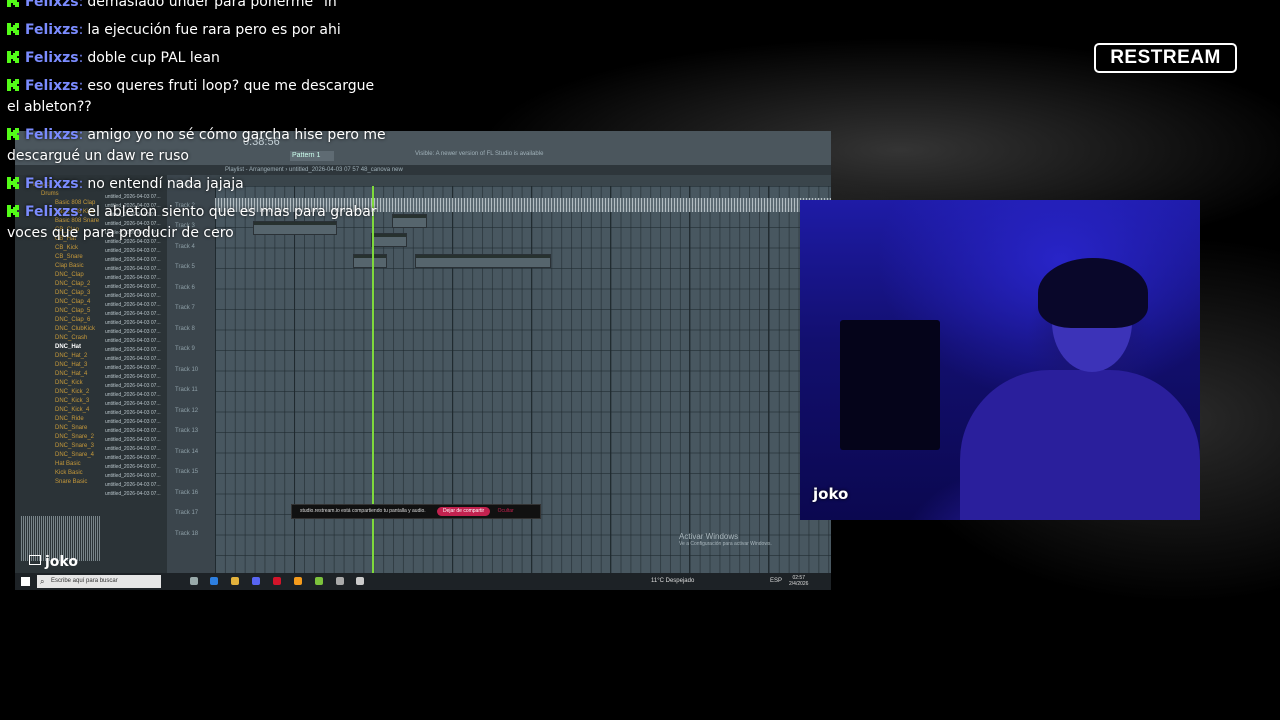 The width and height of the screenshot is (1280, 720). What do you see at coordinates (57, 356) in the screenshot?
I see `browser-item: DNC_Hat_2` at bounding box center [57, 356].